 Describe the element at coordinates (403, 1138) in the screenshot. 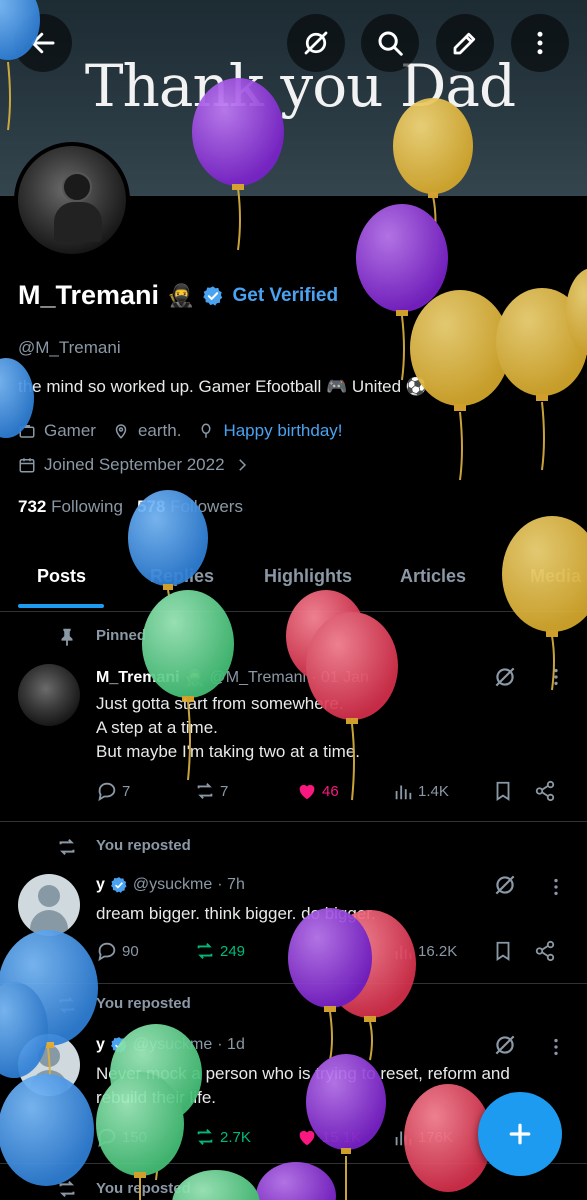

I see `bar-chart-icon` at that location.